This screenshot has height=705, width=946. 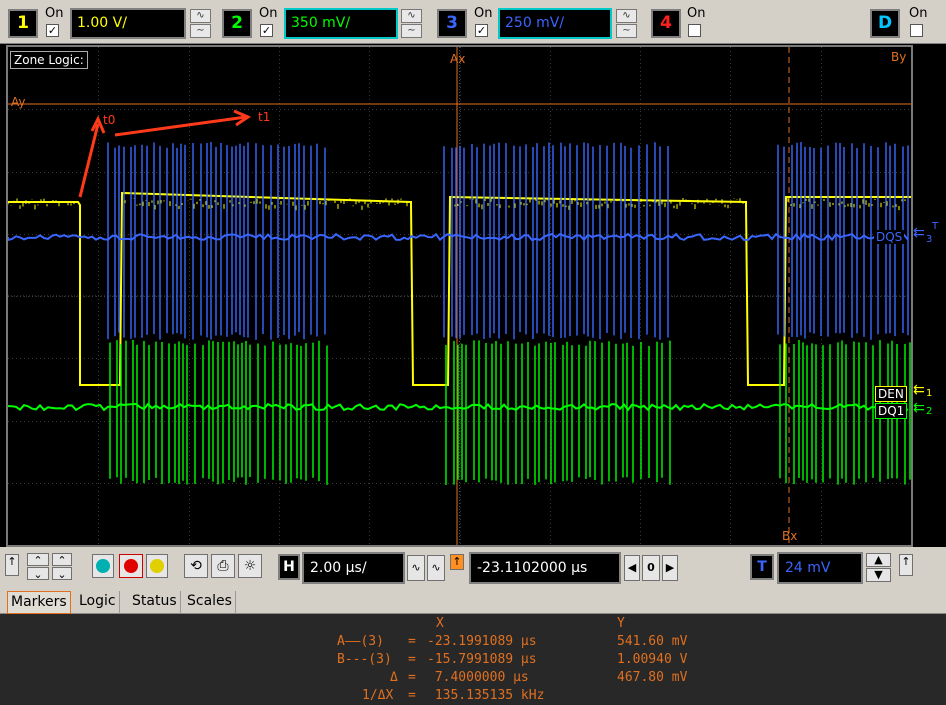 I want to click on trigger-level-marker: T, so click(x=935, y=226).